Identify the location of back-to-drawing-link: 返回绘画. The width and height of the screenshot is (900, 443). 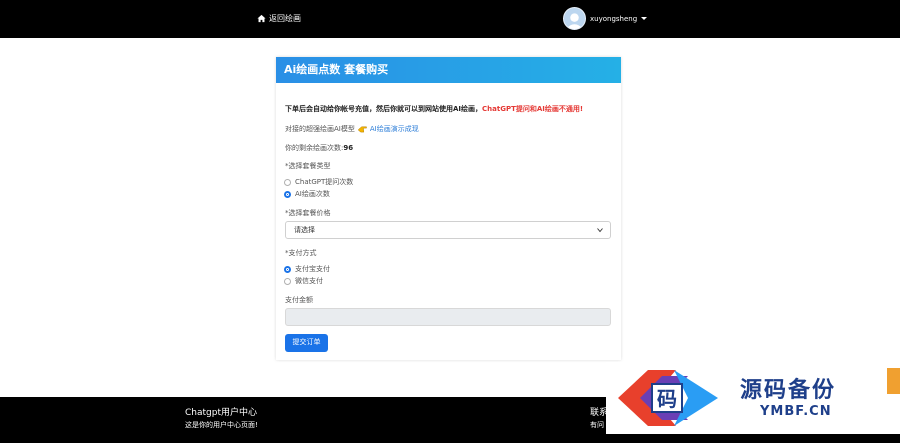
(279, 18).